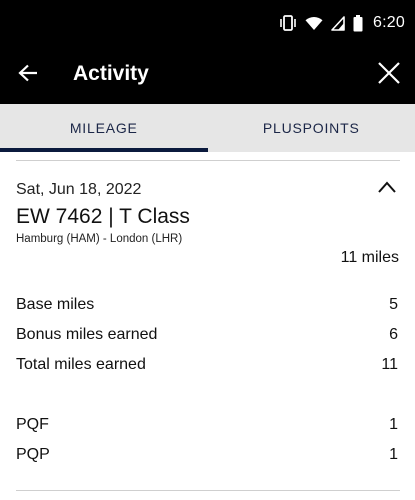 This screenshot has height=500, width=415. I want to click on close-icon, so click(389, 75).